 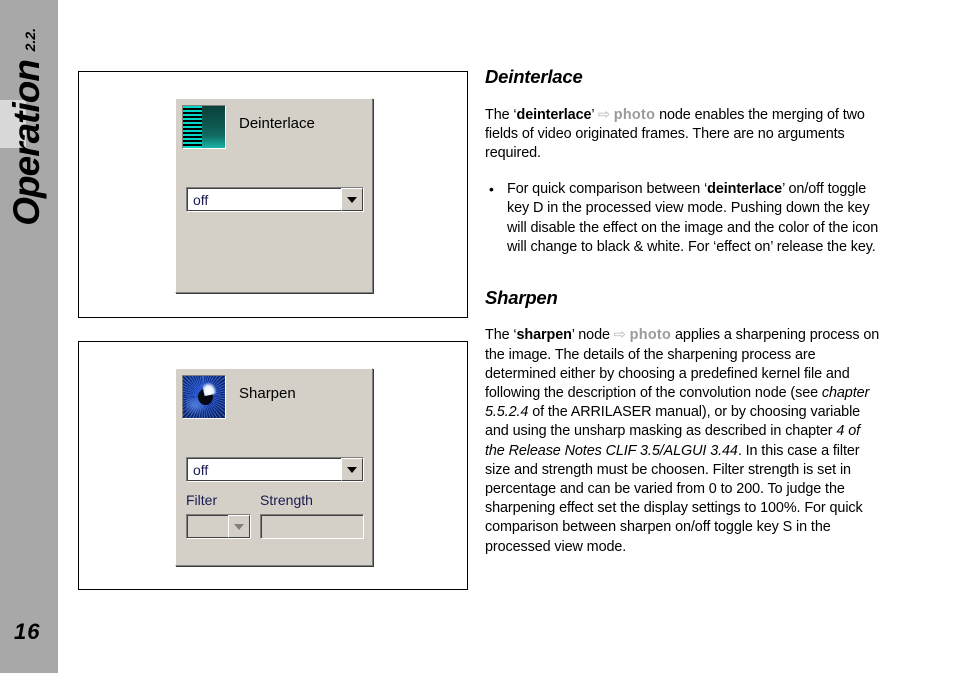 I want to click on para-deinterlace-part-1: The ‘, so click(x=501, y=114).